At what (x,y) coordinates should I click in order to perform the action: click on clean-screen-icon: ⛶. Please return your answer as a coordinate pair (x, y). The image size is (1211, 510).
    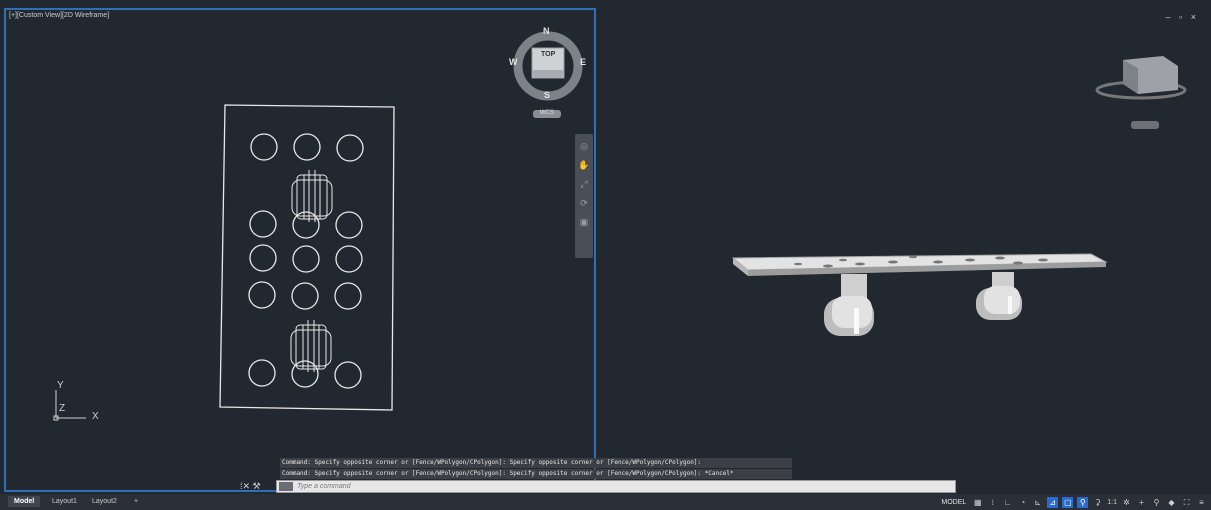
    Looking at the image, I should click on (1186, 502).